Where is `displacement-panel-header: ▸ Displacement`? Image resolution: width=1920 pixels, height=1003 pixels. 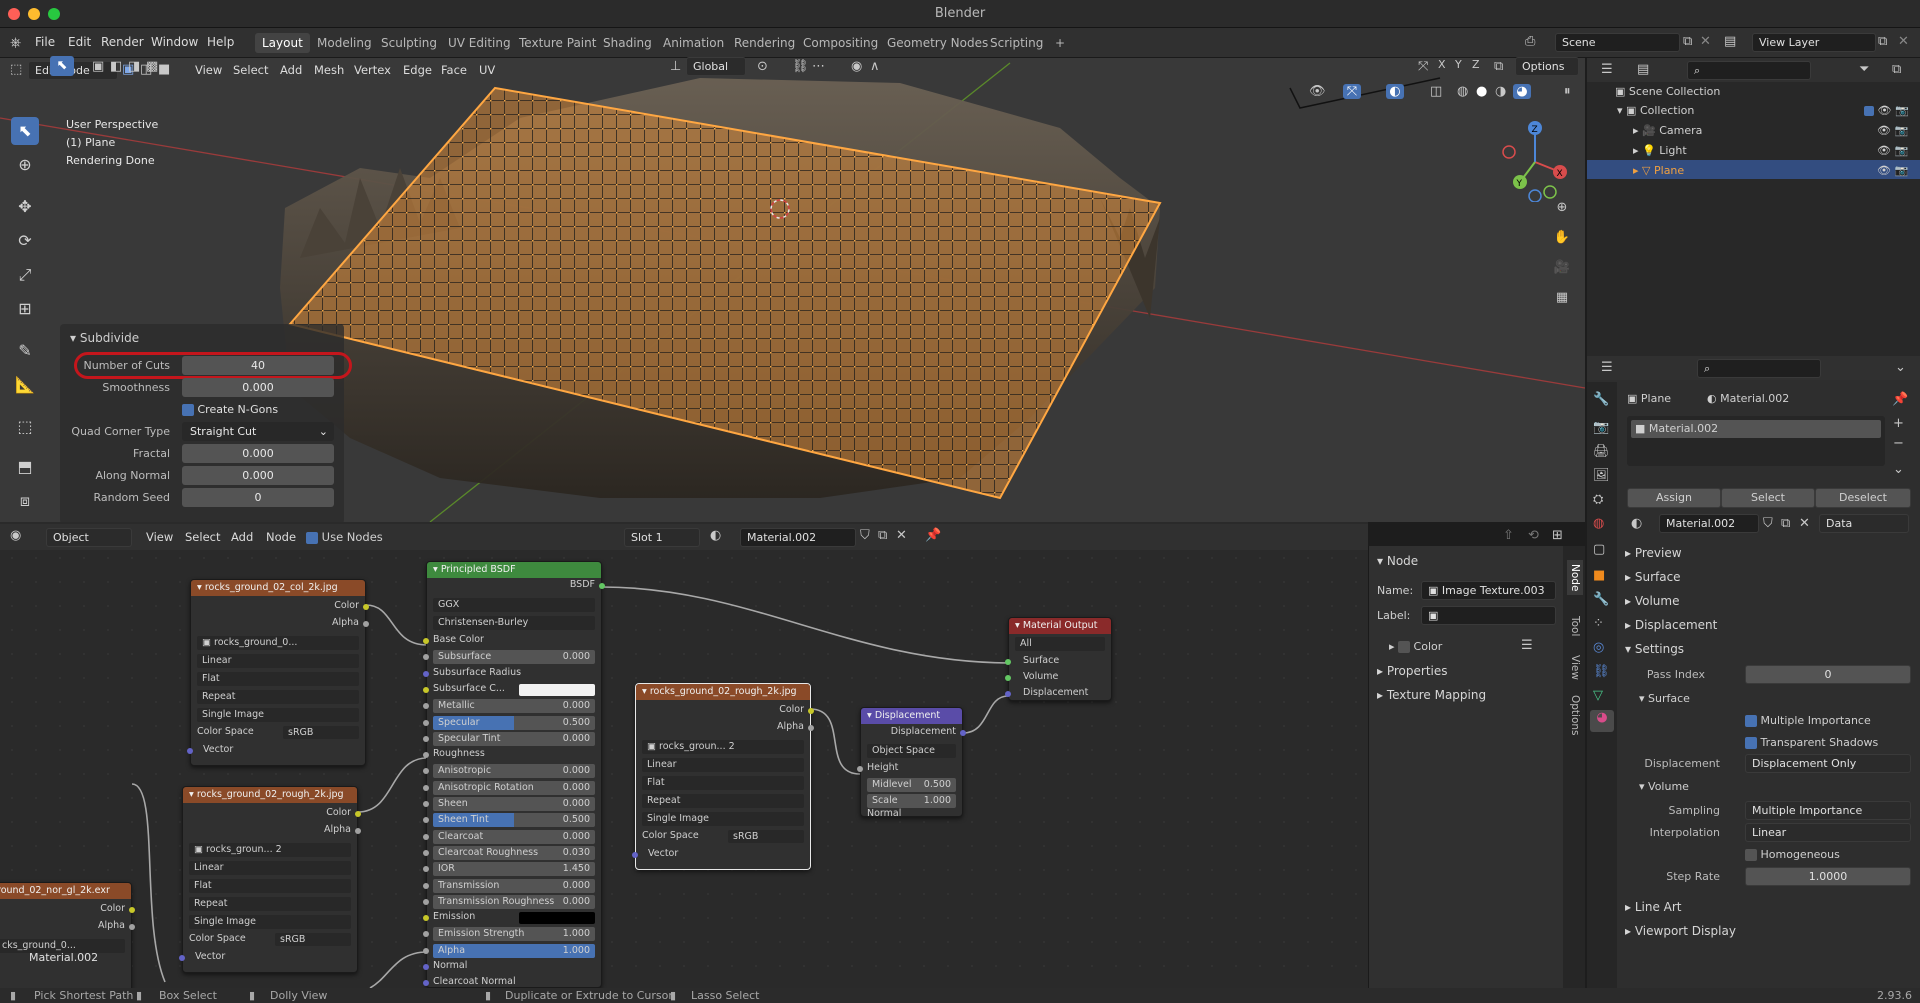 displacement-panel-header: ▸ Displacement is located at coordinates (1671, 625).